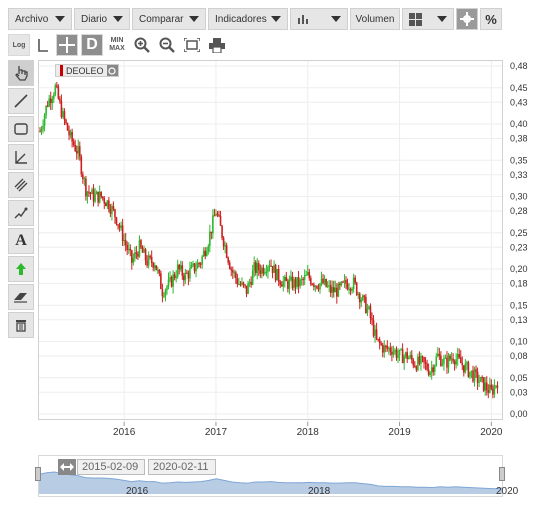 This screenshot has width=545, height=509. Describe the element at coordinates (92, 45) in the screenshot. I see `dividends-button: D` at that location.